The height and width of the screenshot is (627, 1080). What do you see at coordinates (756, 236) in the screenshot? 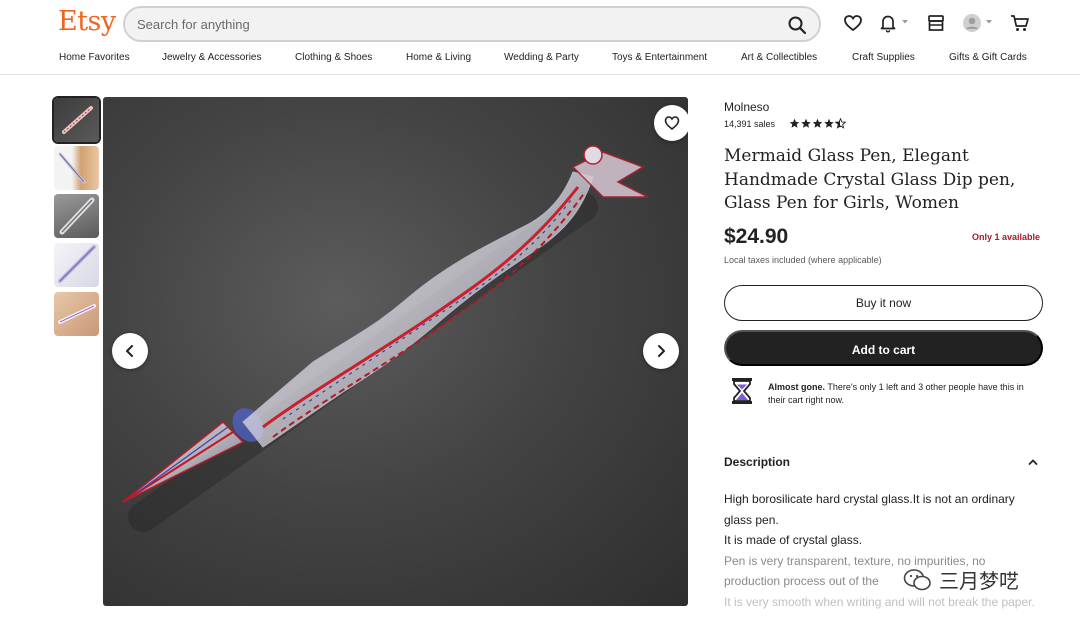
I see `price: $24.90` at bounding box center [756, 236].